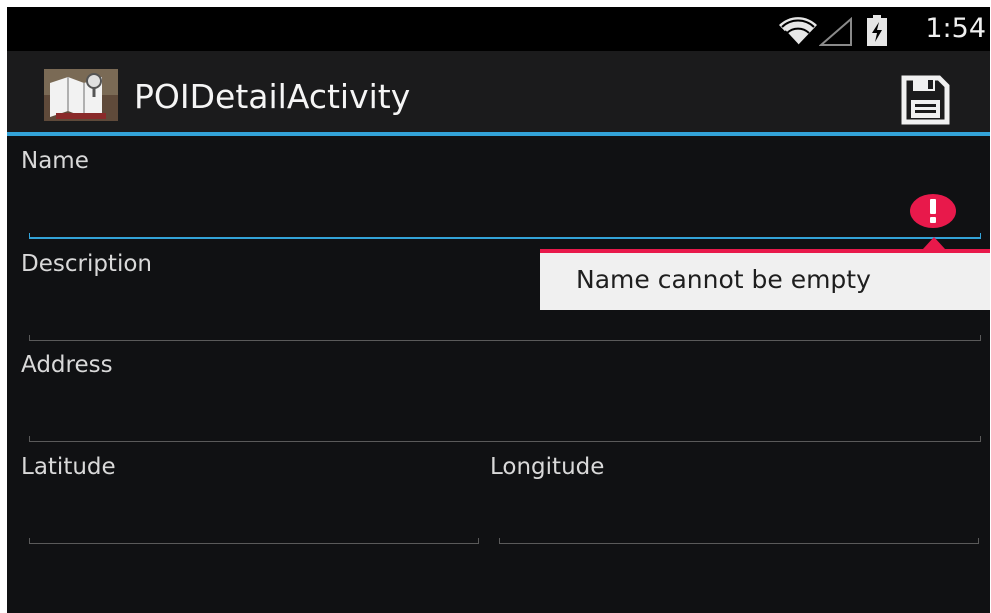  What do you see at coordinates (934, 243) in the screenshot?
I see `error-popup-pointer` at bounding box center [934, 243].